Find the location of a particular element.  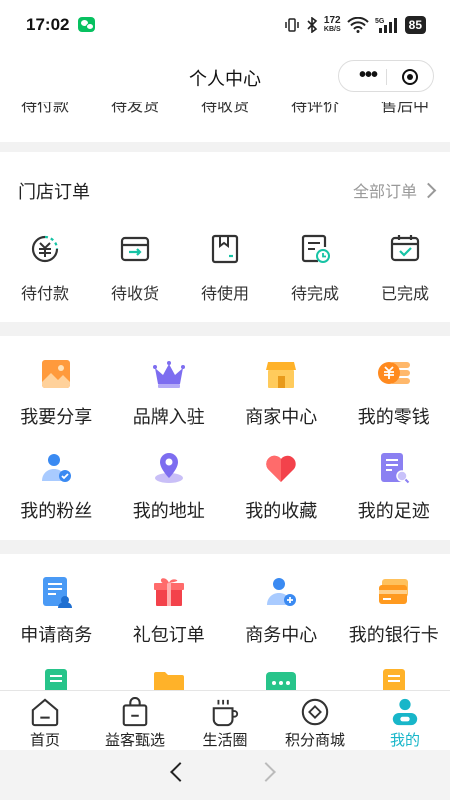

green-doc-icon is located at coordinates (56, 679).